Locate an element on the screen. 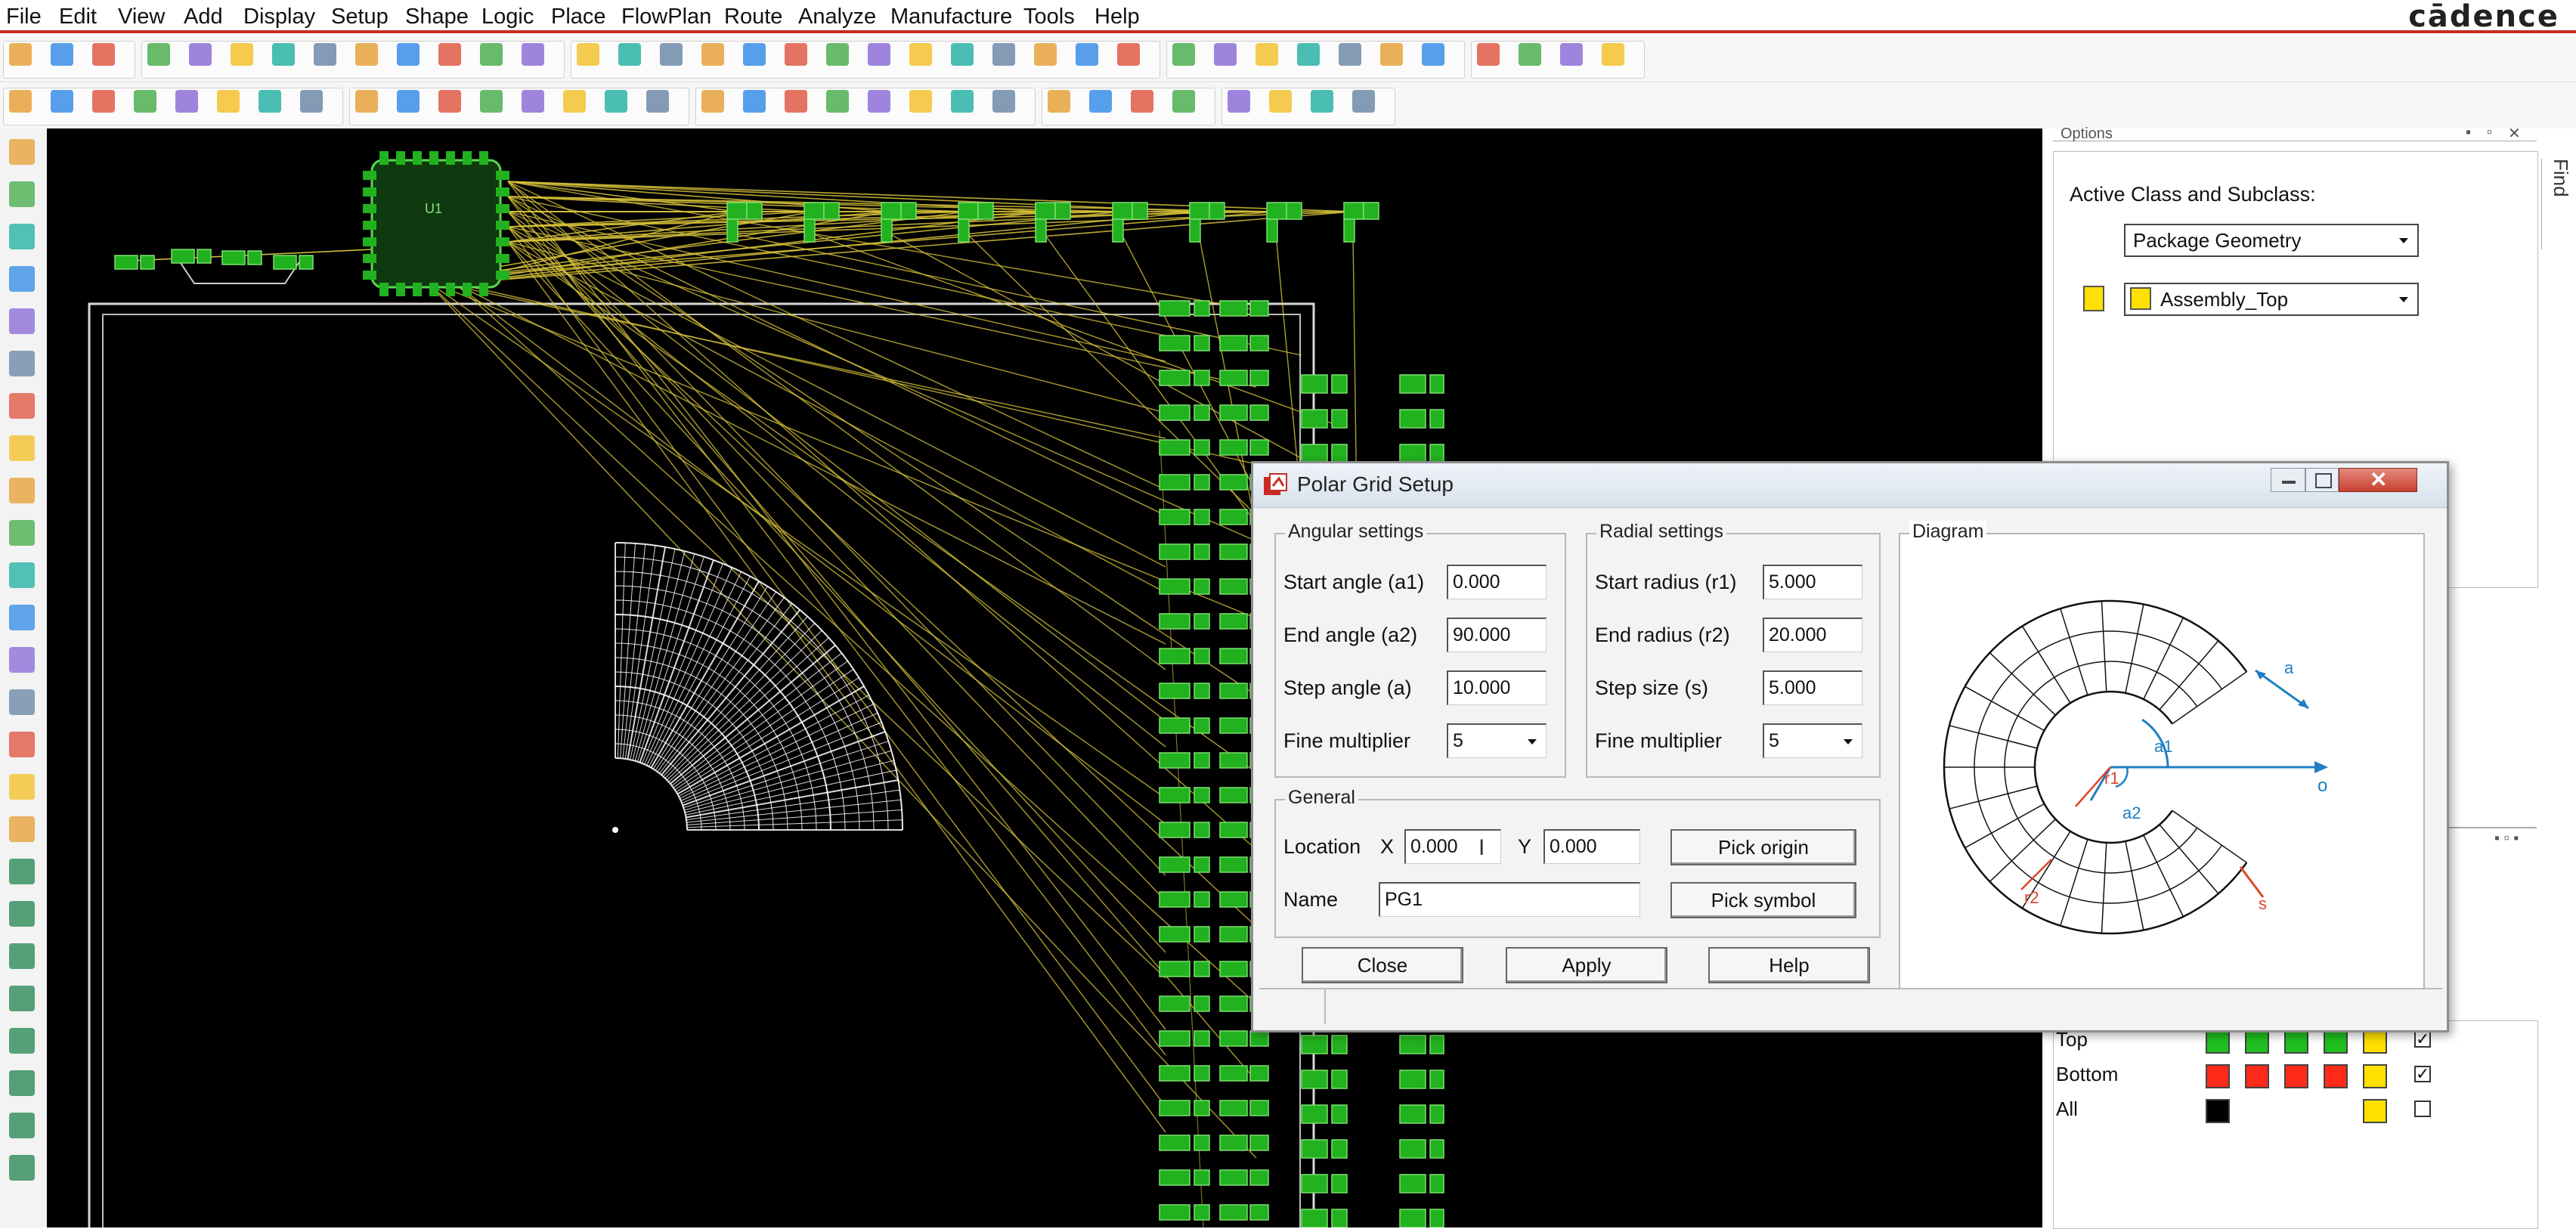  snap-icon is located at coordinates (1225, 54).